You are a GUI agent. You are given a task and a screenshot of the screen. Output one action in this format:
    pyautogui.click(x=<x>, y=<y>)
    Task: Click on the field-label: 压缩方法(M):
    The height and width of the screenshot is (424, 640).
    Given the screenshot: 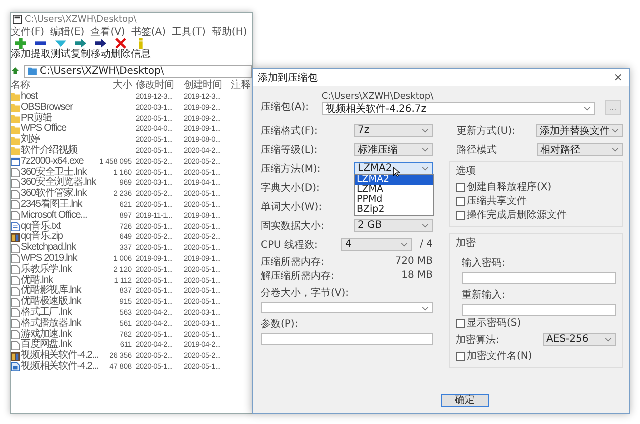 What is the action you would take?
    pyautogui.click(x=291, y=169)
    